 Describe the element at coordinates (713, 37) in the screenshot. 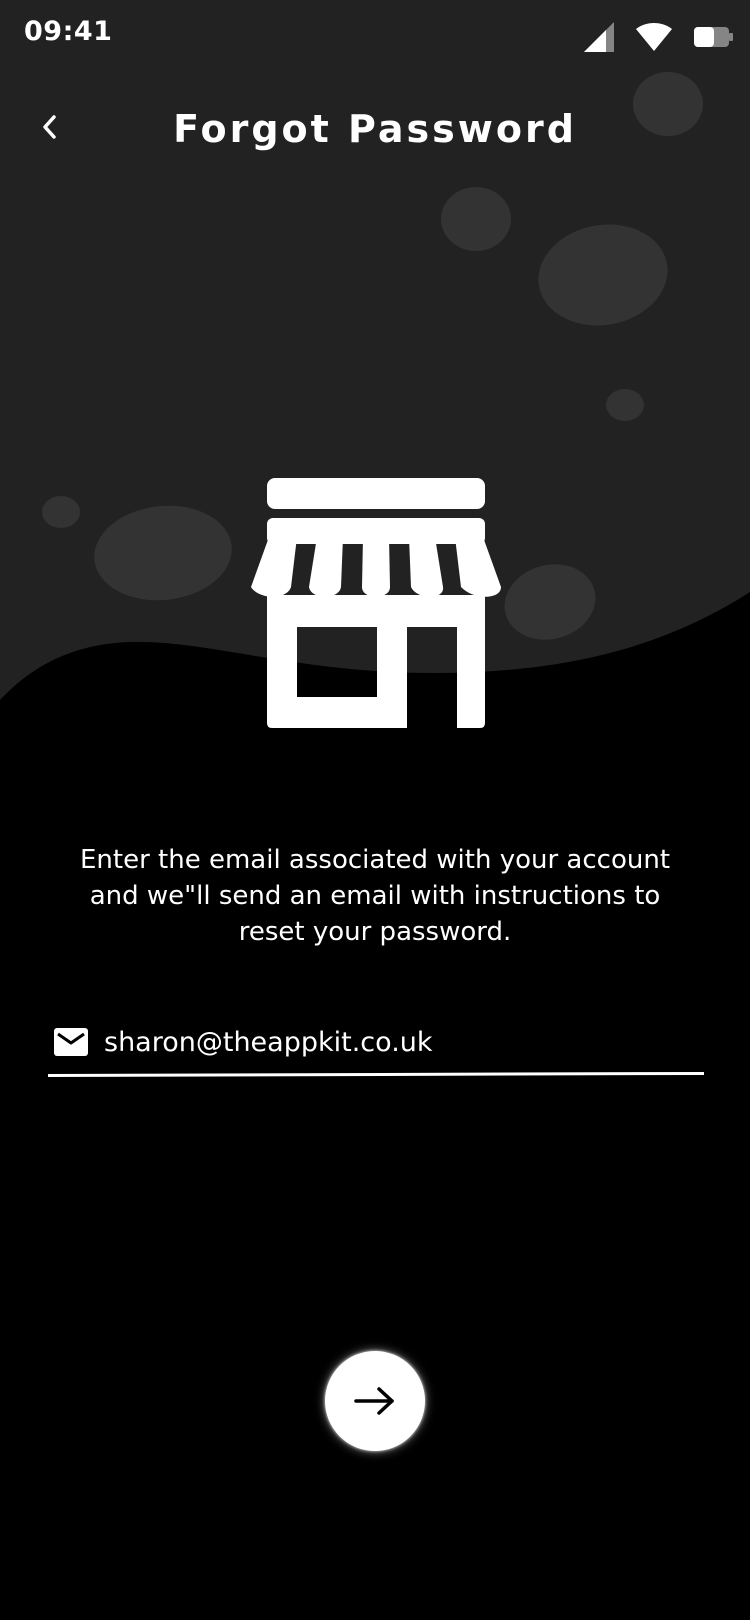

I see `battery-icon` at that location.